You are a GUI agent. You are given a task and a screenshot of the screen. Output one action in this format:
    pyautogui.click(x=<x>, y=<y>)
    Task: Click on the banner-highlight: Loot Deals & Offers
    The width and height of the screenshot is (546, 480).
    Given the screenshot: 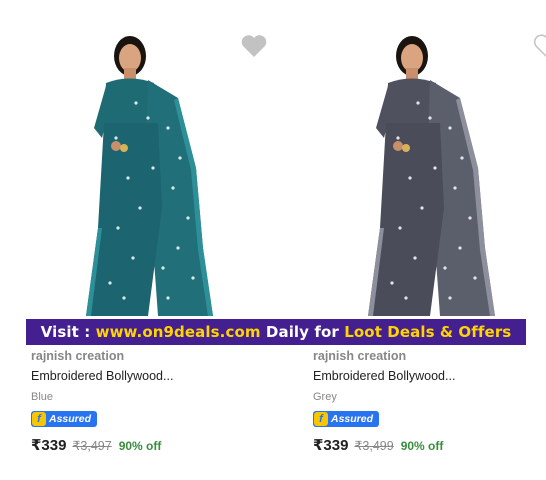 What is the action you would take?
    pyautogui.click(x=428, y=332)
    